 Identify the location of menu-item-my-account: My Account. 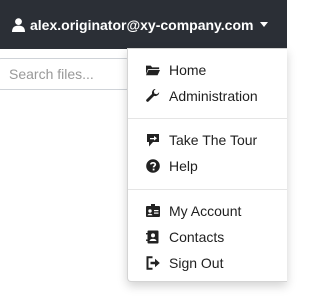
(207, 211).